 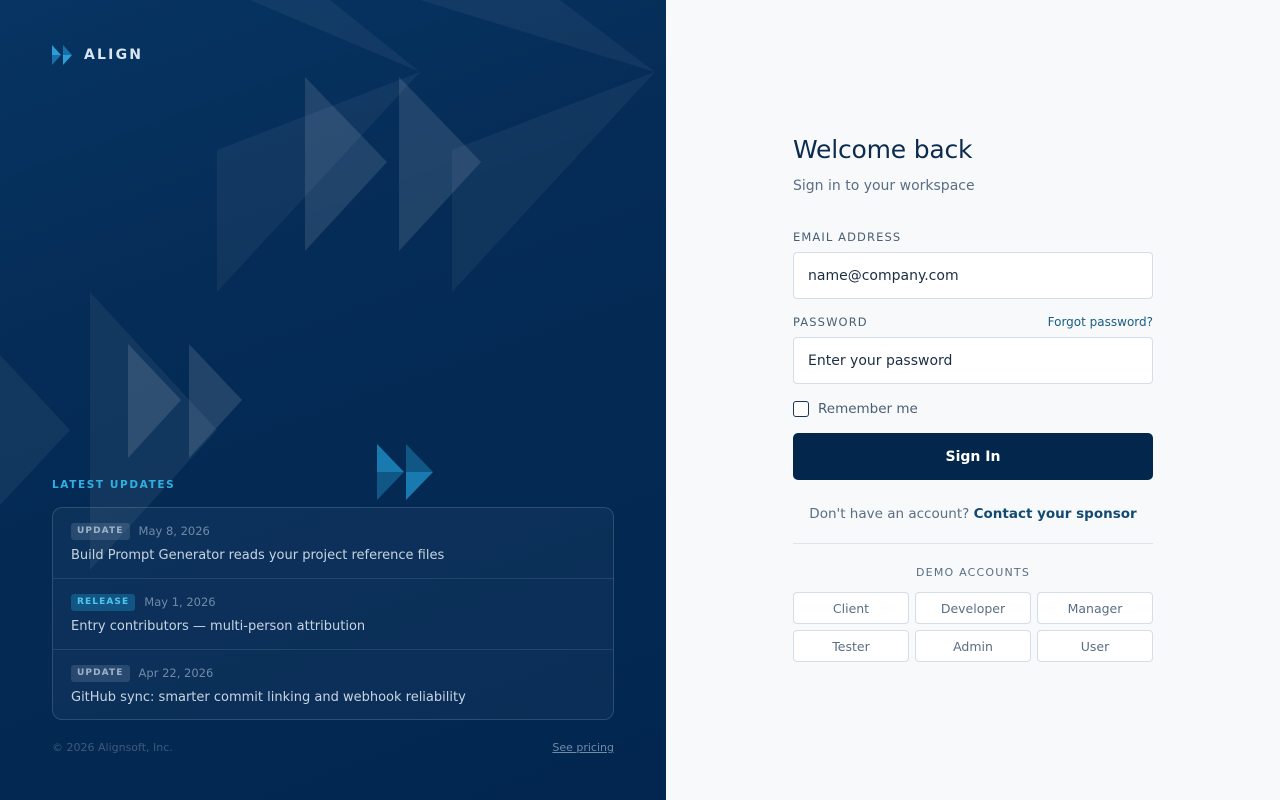 I want to click on password-label: PASSWORD, so click(x=830, y=322).